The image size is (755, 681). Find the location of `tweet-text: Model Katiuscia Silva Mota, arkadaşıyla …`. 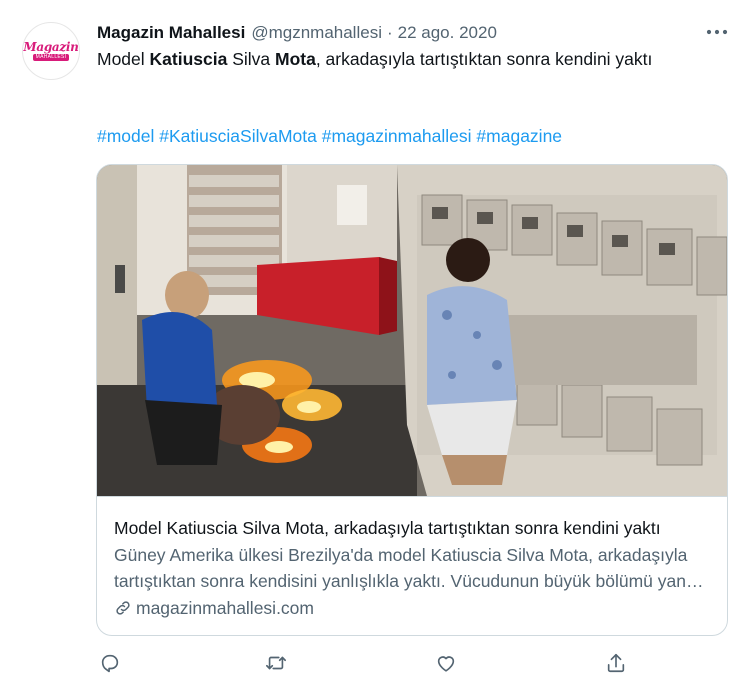

tweet-text: Model Katiuscia Silva Mota, arkadaşıyla … is located at coordinates (407, 59).